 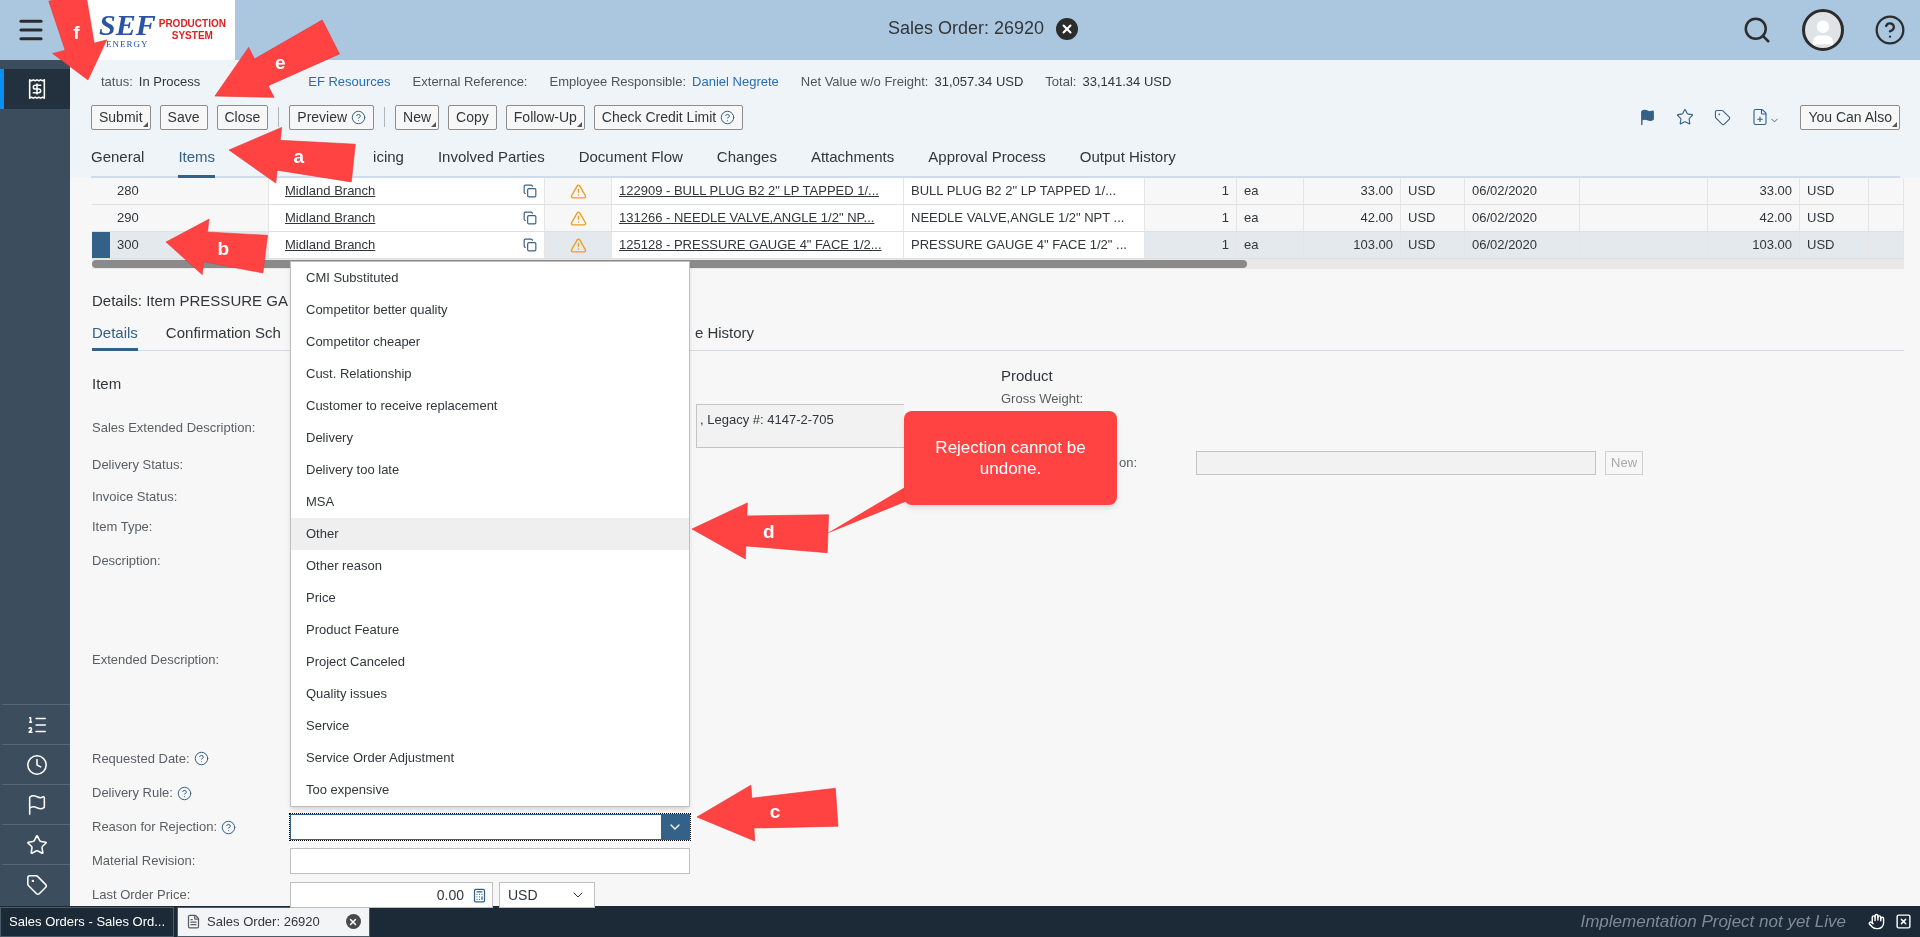 What do you see at coordinates (1027, 376) in the screenshot?
I see `section-heading: Product` at bounding box center [1027, 376].